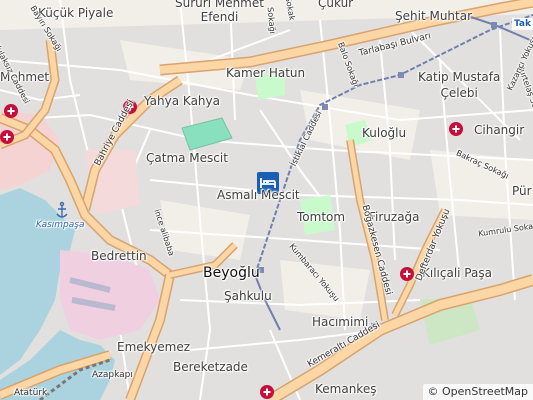 This screenshot has height=400, width=533. What do you see at coordinates (210, 367) in the screenshot?
I see `label-bereketzade: Bereketzade` at bounding box center [210, 367].